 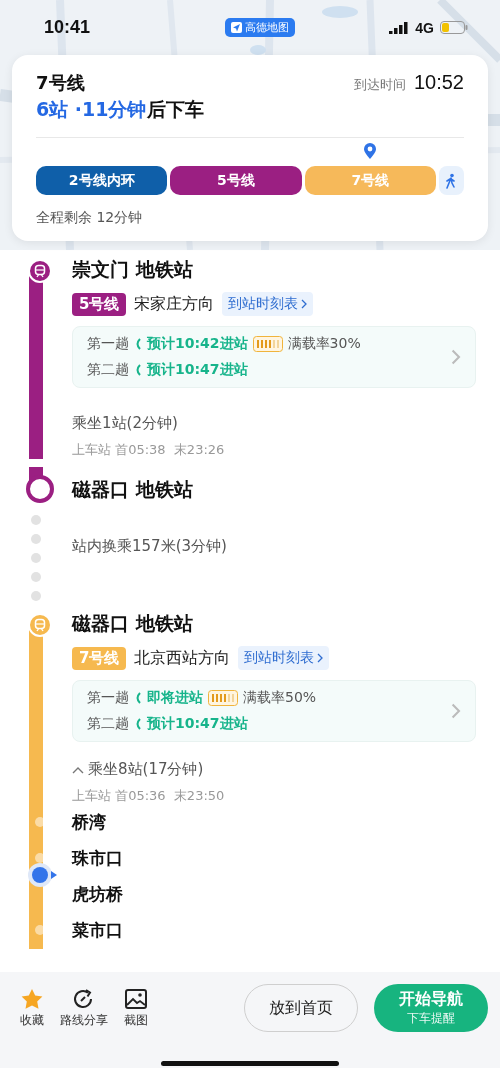 What do you see at coordinates (149, 796) in the screenshot?
I see `service-hours: 上车站 首05:36 末23:50` at bounding box center [149, 796].